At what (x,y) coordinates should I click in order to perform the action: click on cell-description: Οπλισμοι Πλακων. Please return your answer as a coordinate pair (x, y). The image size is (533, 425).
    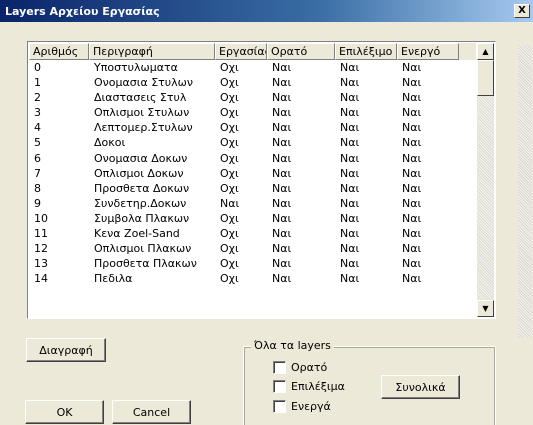
    Looking at the image, I should click on (143, 249).